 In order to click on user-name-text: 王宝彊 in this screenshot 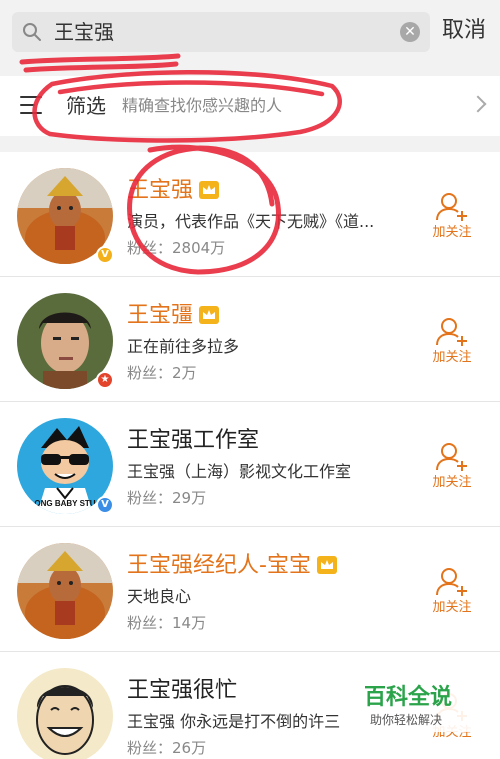, I will do `click(160, 315)`.